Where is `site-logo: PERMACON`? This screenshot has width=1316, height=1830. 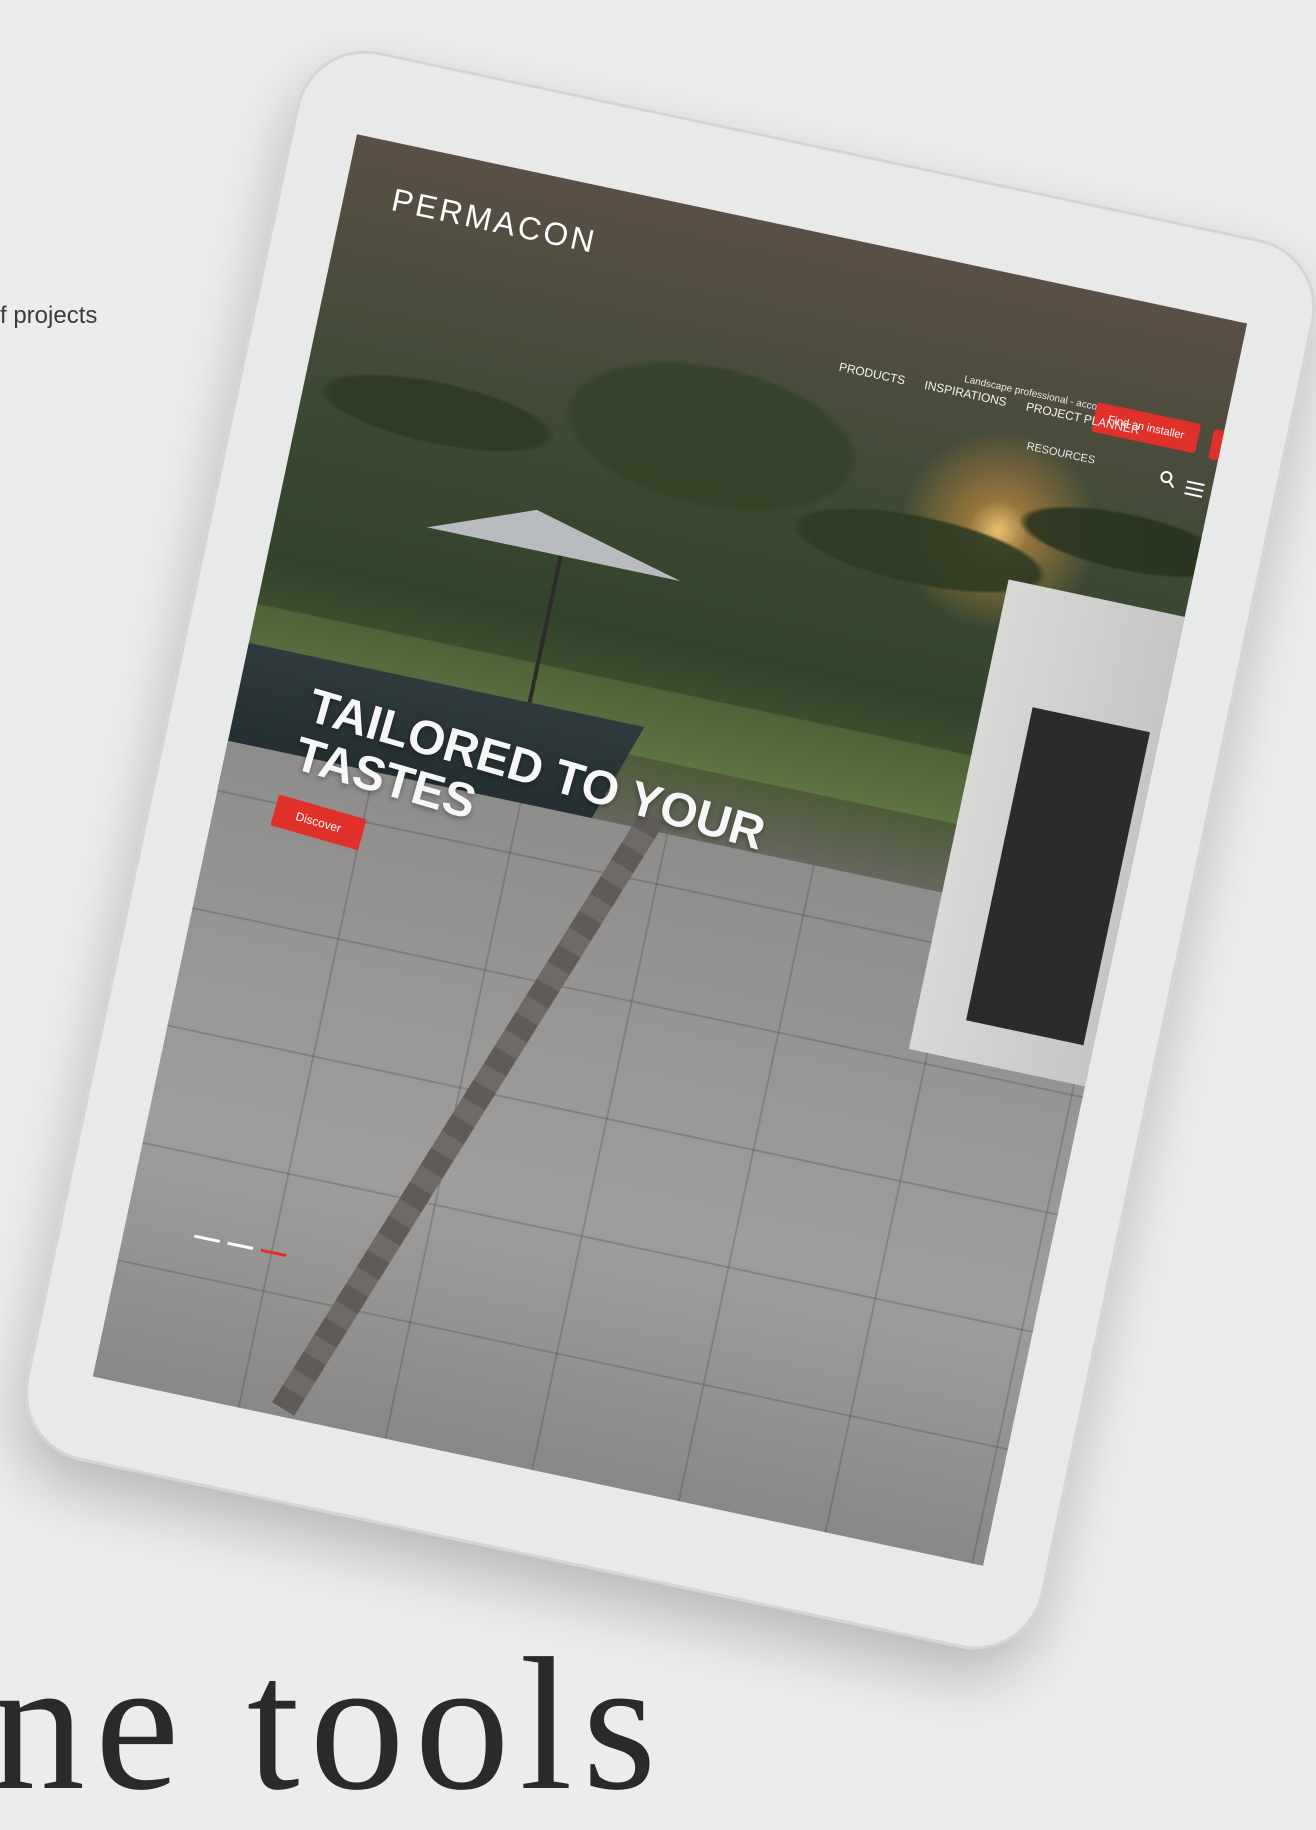
site-logo: PERMACON is located at coordinates (494, 221).